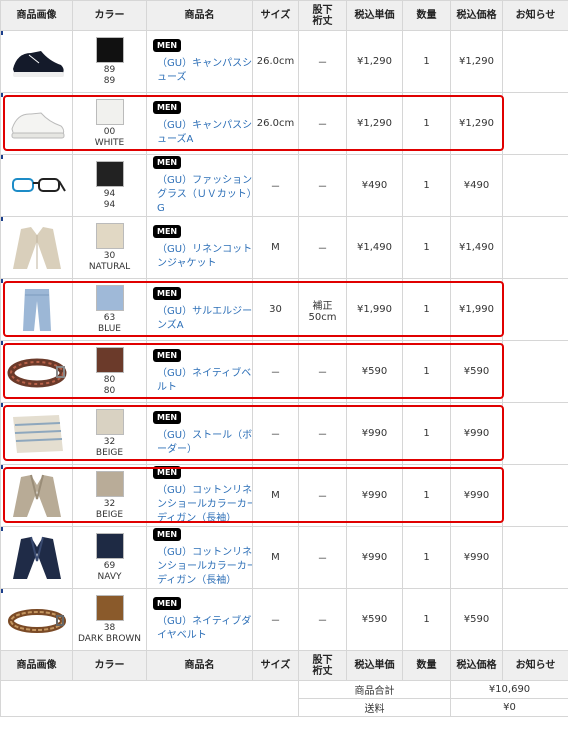 The image size is (568, 731). I want to click on header-qty: 数量, so click(426, 665).